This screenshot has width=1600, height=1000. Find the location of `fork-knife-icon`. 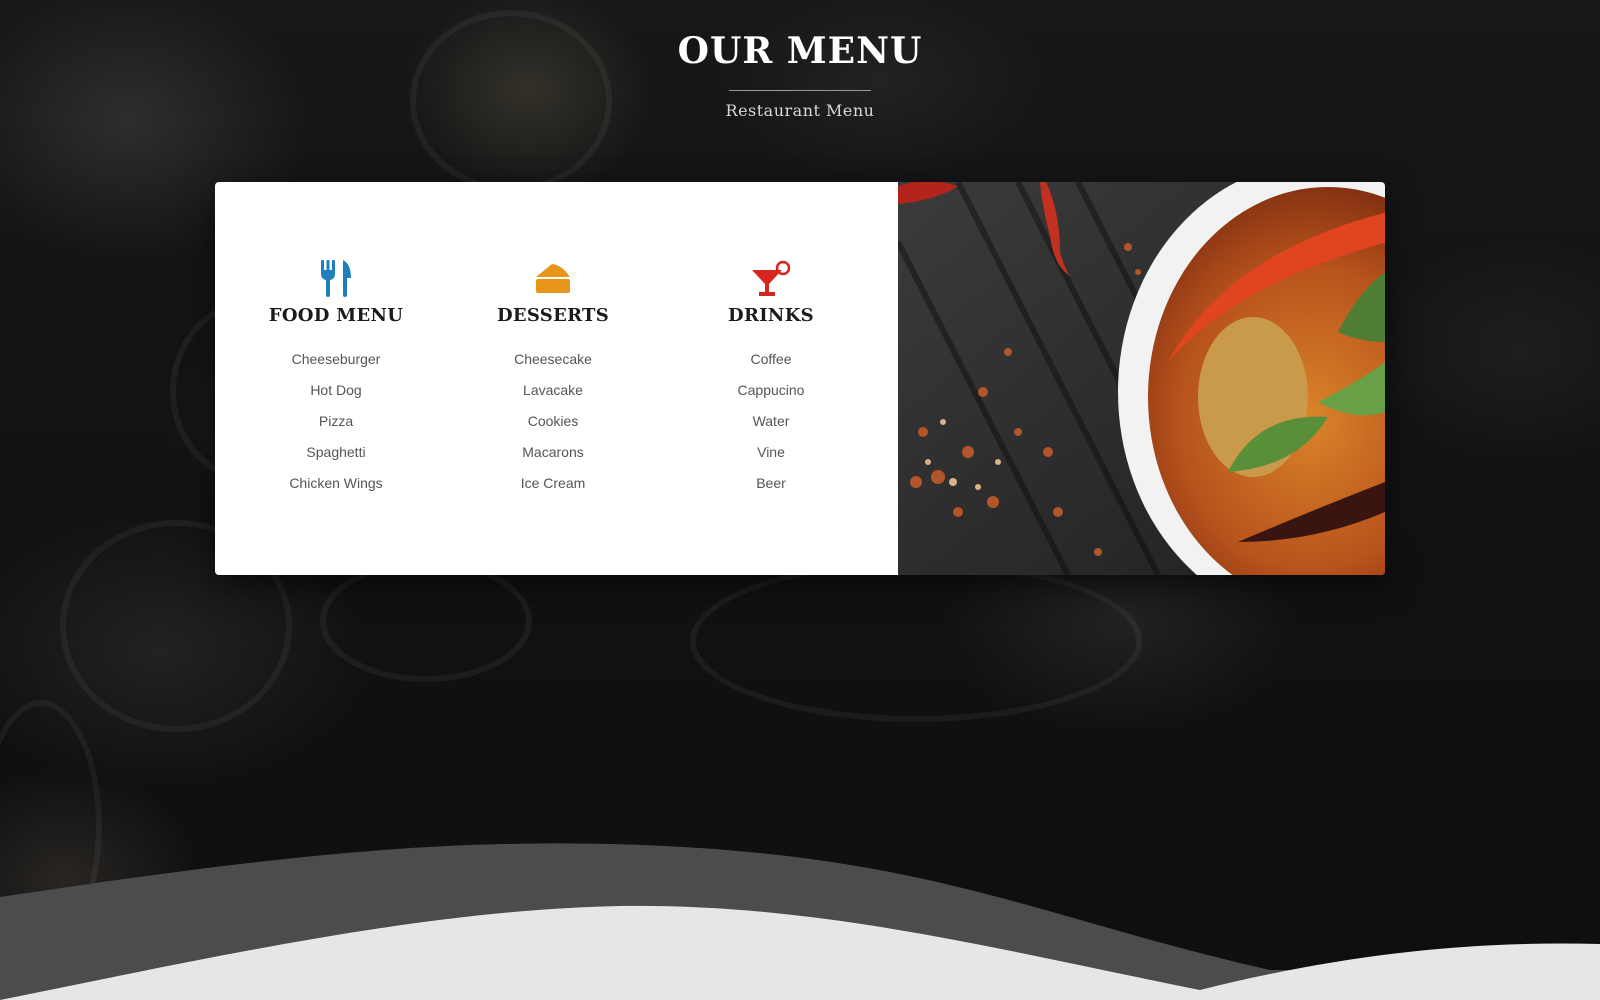

fork-knife-icon is located at coordinates (336, 278).